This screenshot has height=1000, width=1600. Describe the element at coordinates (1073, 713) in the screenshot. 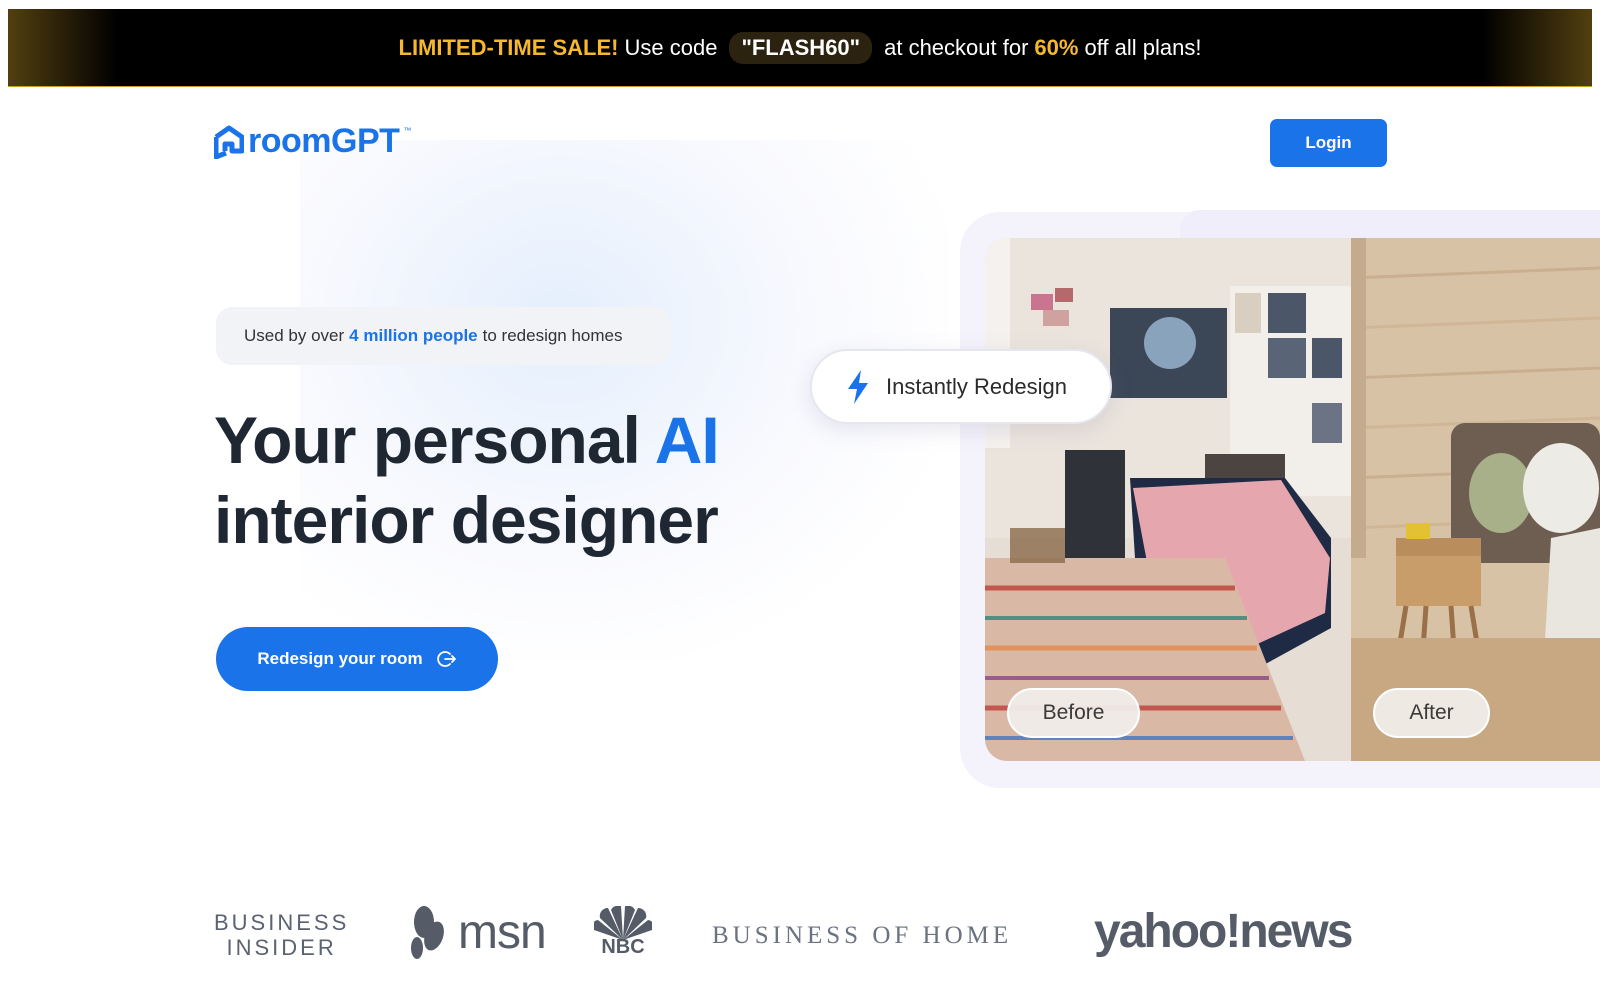

I see `before-label: Before` at that location.